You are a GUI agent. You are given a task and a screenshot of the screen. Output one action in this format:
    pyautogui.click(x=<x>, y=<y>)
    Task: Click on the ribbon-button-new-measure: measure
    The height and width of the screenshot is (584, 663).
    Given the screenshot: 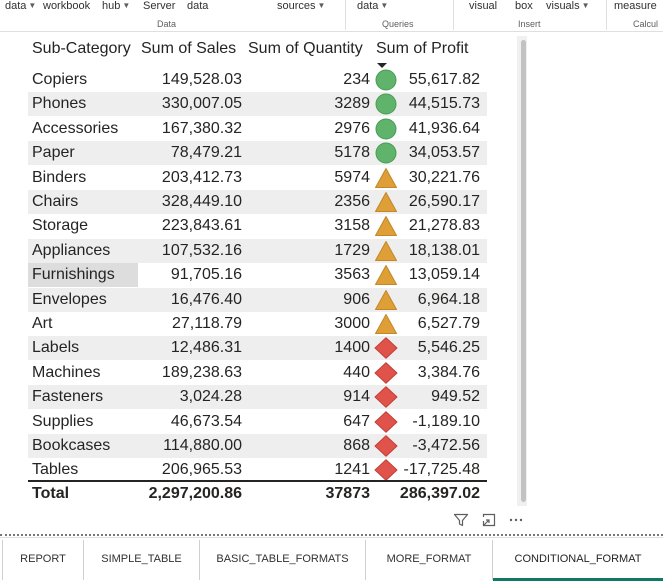 What is the action you would take?
    pyautogui.click(x=635, y=6)
    